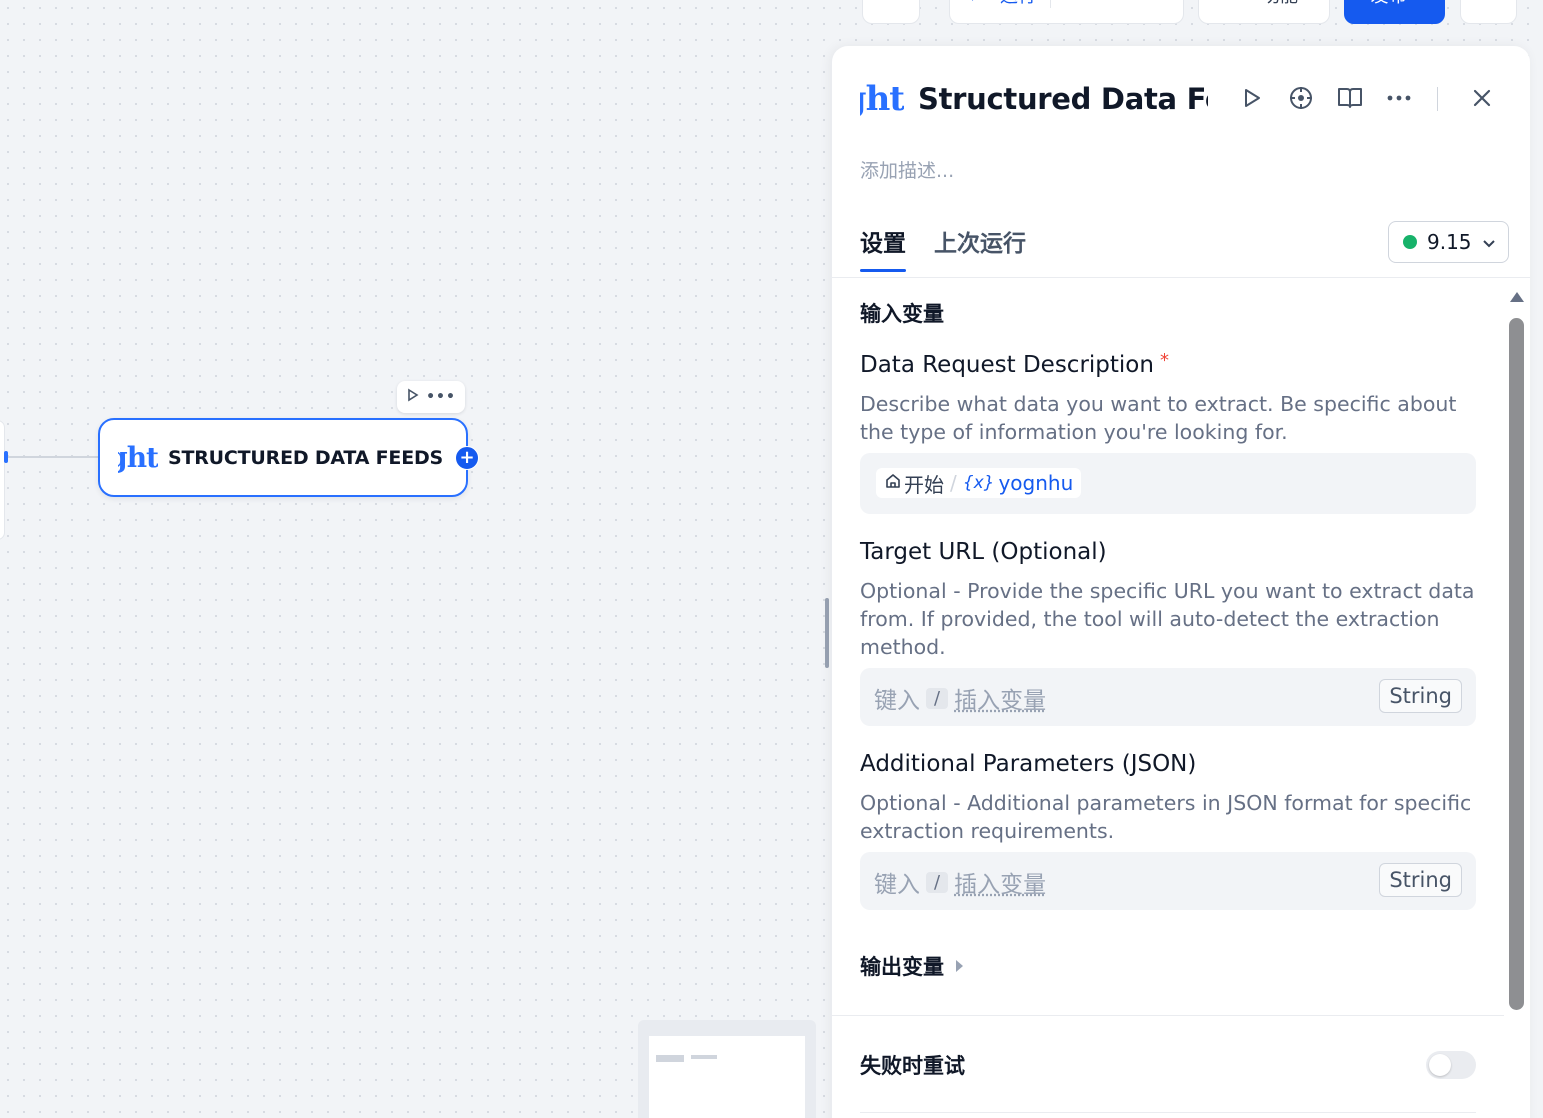  Describe the element at coordinates (902, 314) in the screenshot. I see `input-variables-title: 输入变量` at that location.